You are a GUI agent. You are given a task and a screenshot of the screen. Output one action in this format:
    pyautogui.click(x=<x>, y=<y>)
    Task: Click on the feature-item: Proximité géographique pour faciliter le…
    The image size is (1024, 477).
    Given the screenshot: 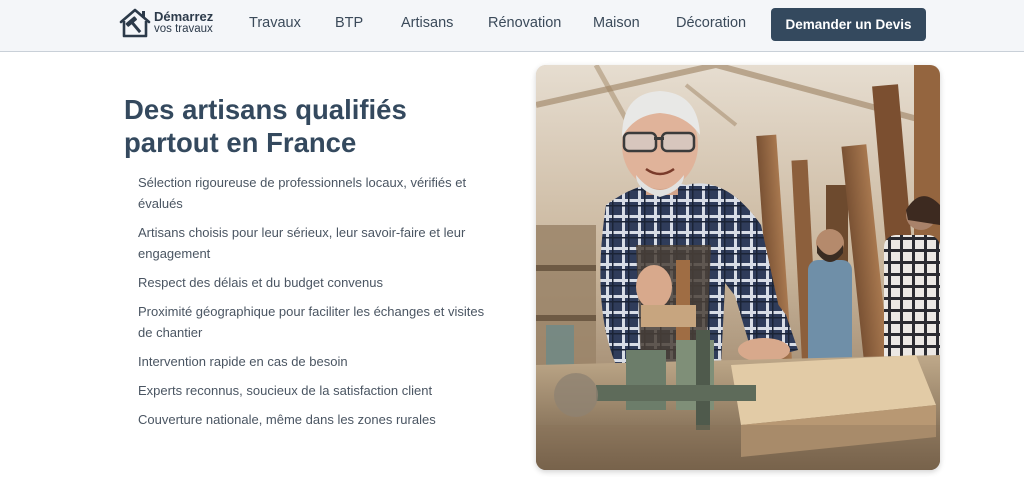 What is the action you would take?
    pyautogui.click(x=311, y=322)
    